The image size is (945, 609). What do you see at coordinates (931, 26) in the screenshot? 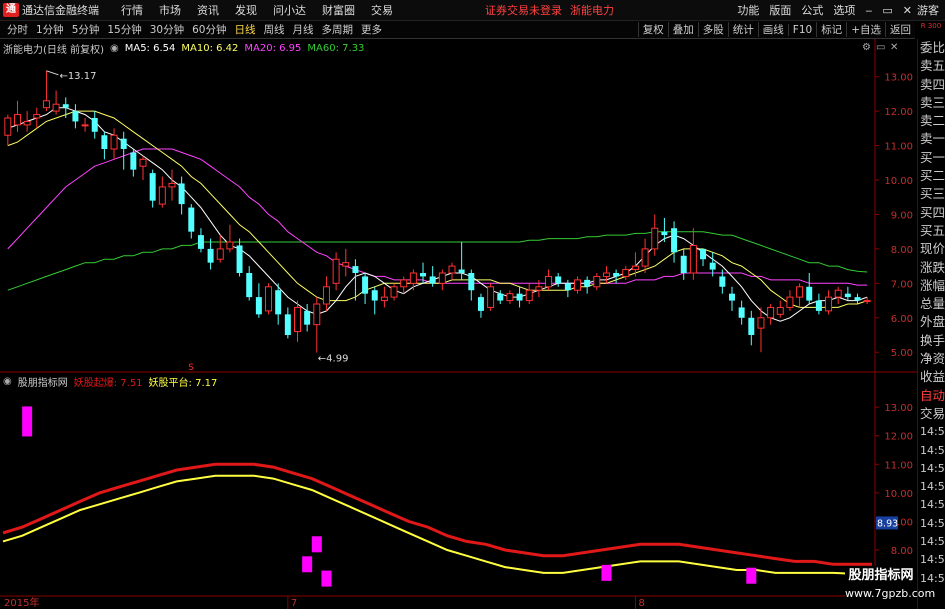
I see `right-panel-header: R 300` at bounding box center [931, 26].